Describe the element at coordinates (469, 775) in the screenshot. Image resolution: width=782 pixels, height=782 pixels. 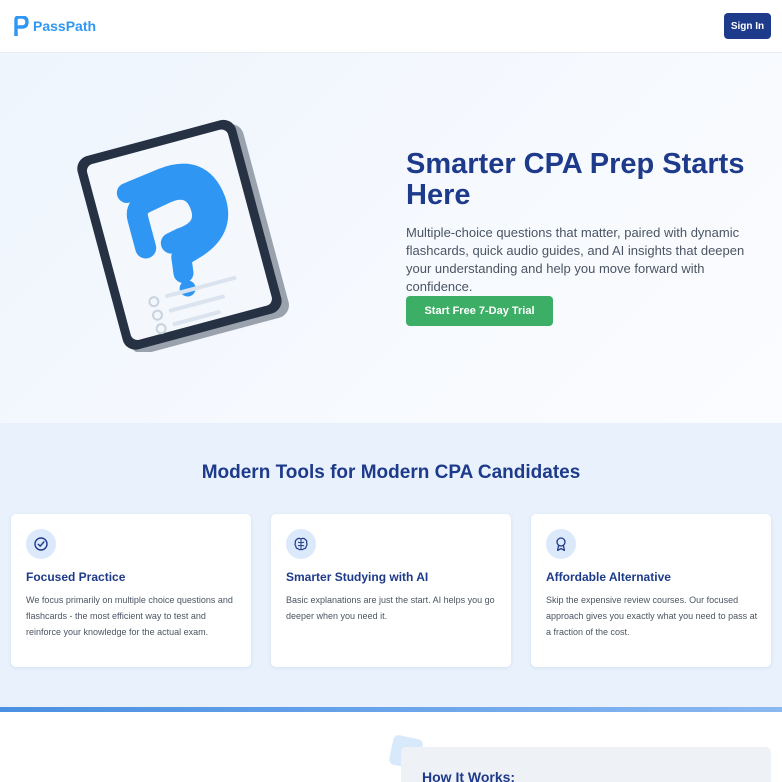
I see `how-it-works-title: How It Works:` at that location.